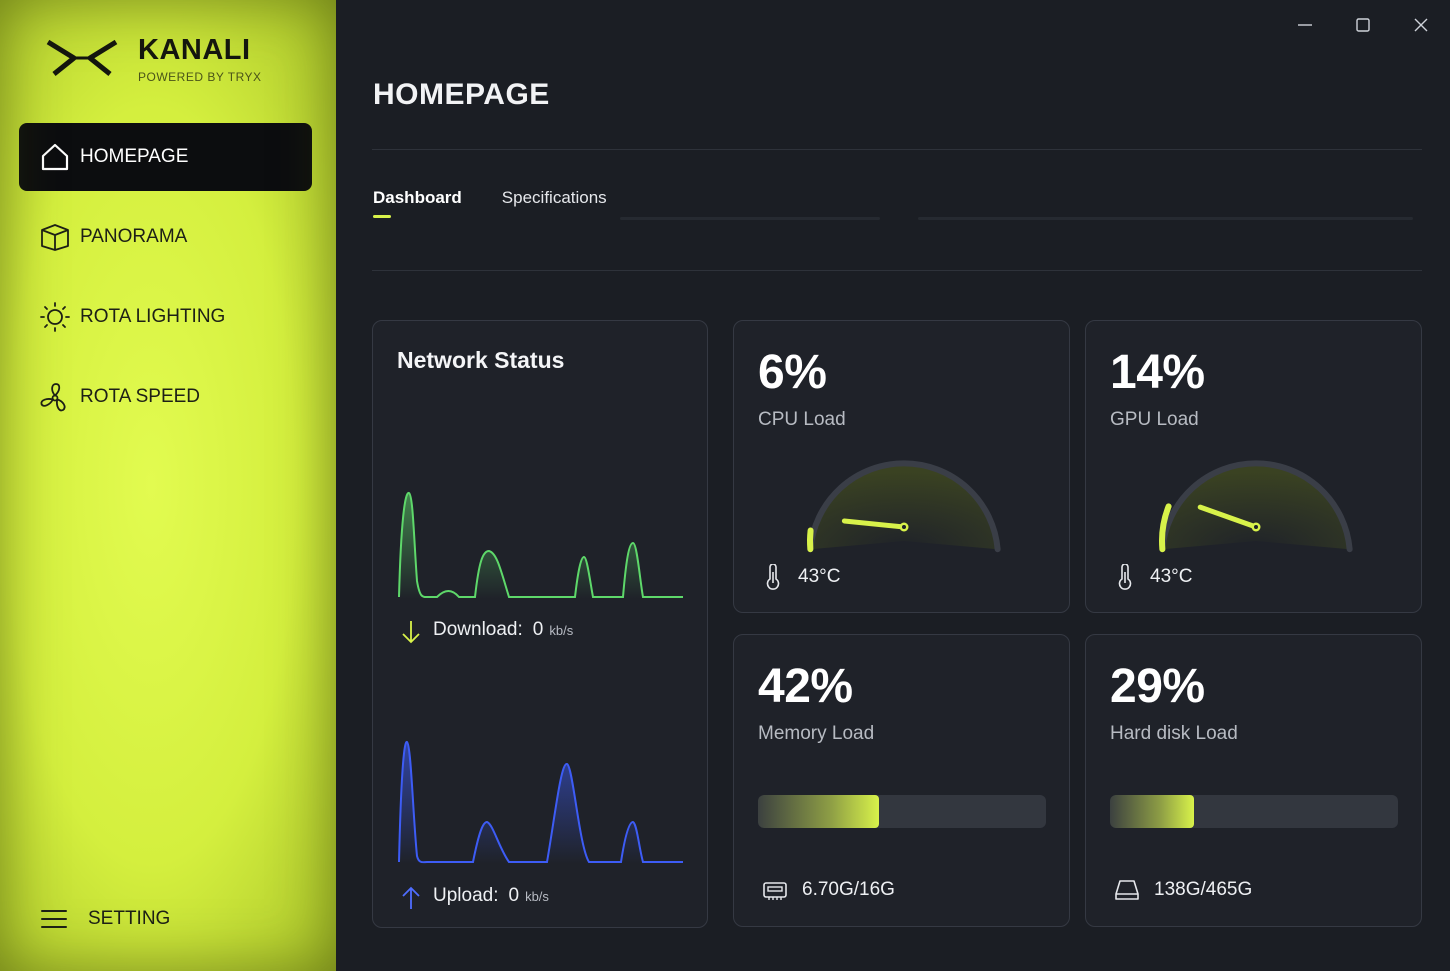 This screenshot has width=1450, height=971. What do you see at coordinates (540, 545) in the screenshot?
I see `download-graph` at bounding box center [540, 545].